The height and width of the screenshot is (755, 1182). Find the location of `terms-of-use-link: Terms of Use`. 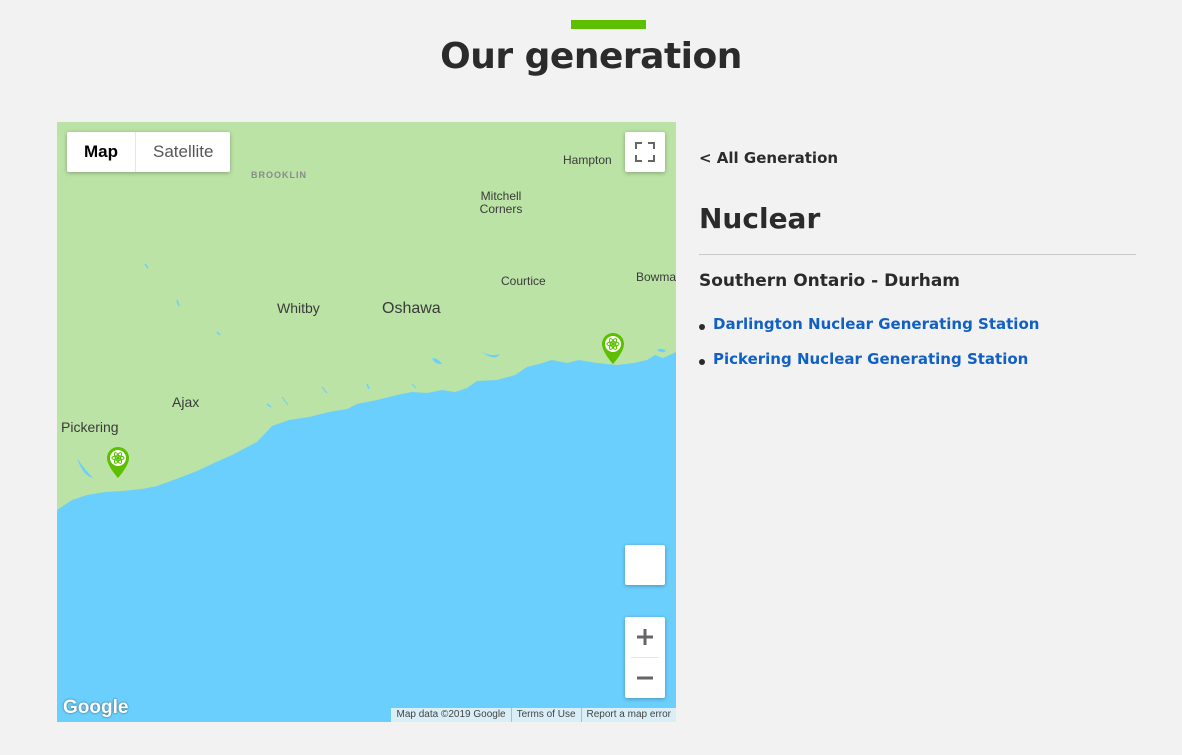

terms-of-use-link: Terms of Use is located at coordinates (545, 715).